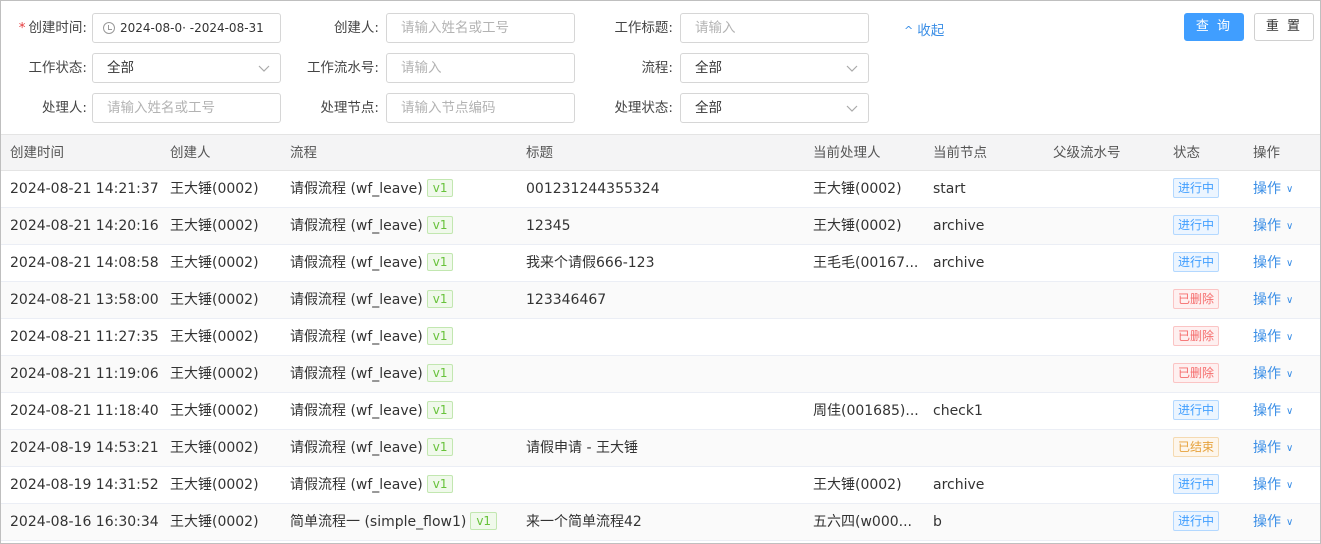 This screenshot has width=1321, height=544. Describe the element at coordinates (539, 153) in the screenshot. I see `column-header-title: 标题` at that location.